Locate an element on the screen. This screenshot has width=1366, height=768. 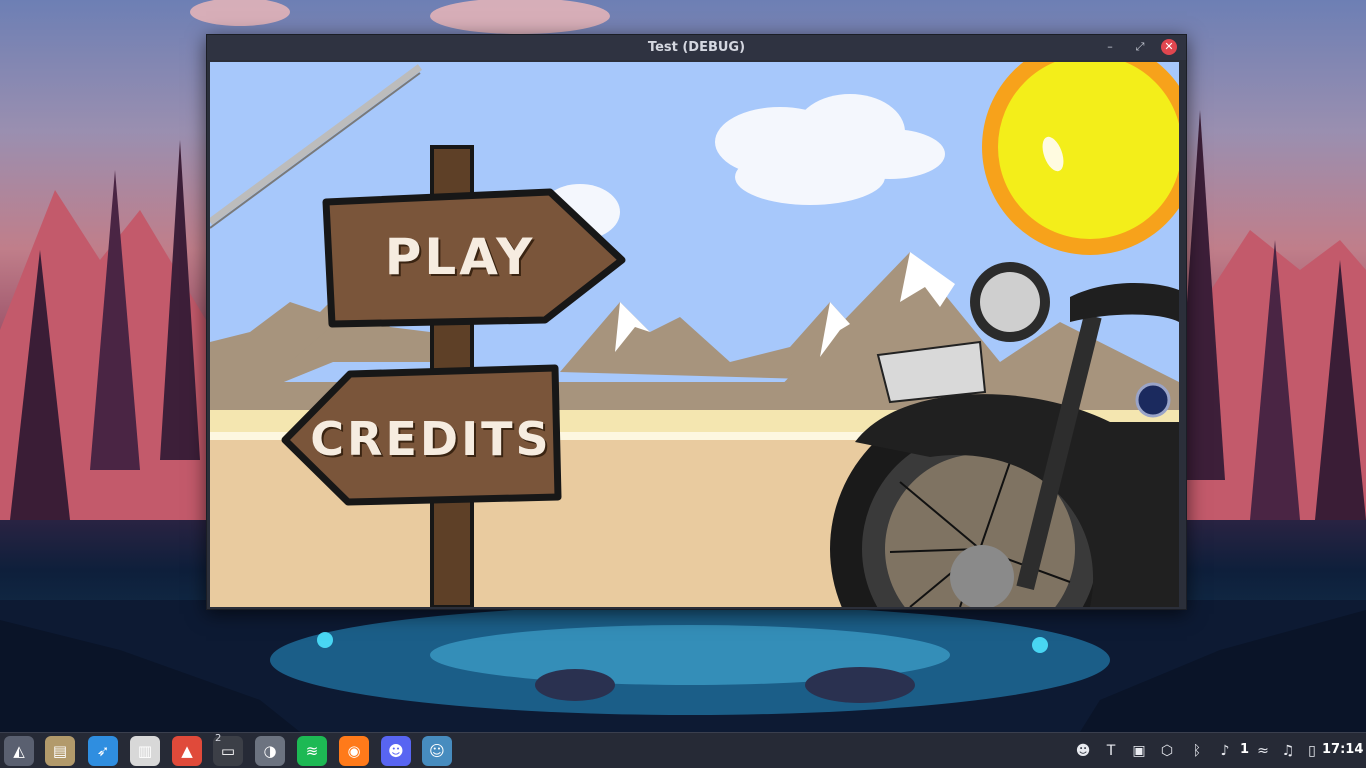
taskbar: ◭ ▤ ➶ ▥ ▲ ▭ ◑ ≋ ◉ ☻ ☺ ☻ T ▣ ⬡ ᛒ ♪ ≈ ♫ ▯ is located at coordinates (683, 750).